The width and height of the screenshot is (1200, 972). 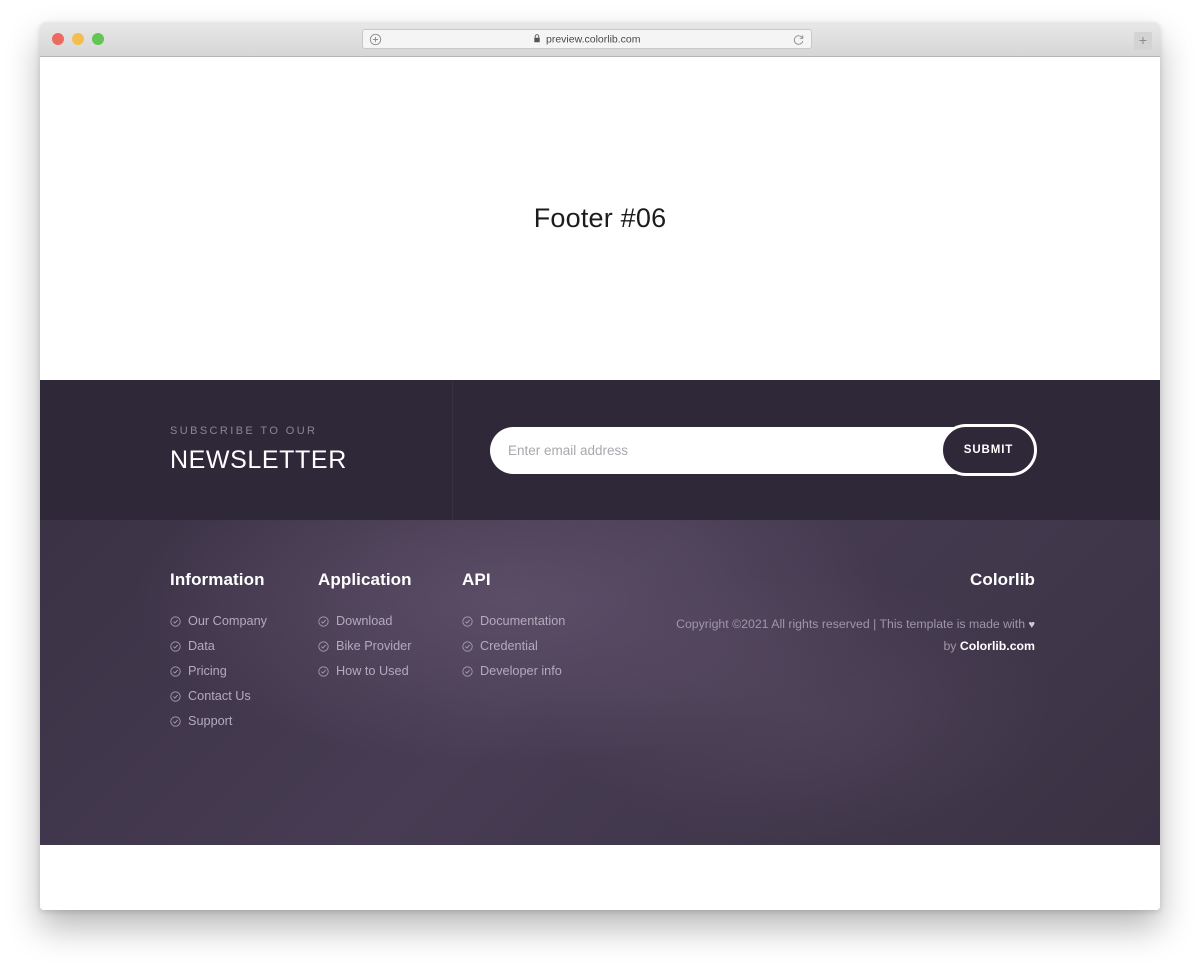 I want to click on footer-link: Pricing, so click(x=207, y=671).